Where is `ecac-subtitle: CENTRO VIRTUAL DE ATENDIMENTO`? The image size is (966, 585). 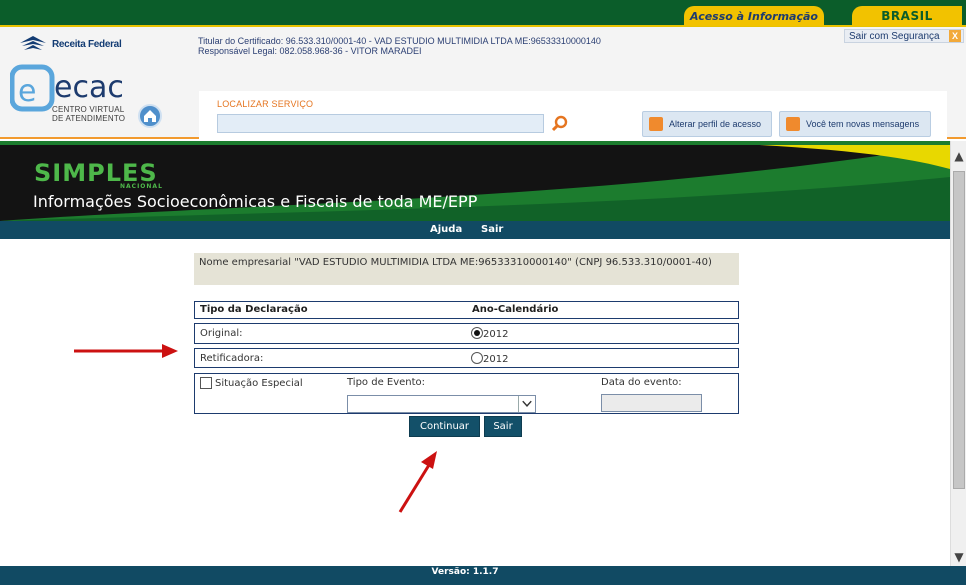
ecac-subtitle: CENTRO VIRTUAL DE ATENDIMENTO is located at coordinates (88, 114).